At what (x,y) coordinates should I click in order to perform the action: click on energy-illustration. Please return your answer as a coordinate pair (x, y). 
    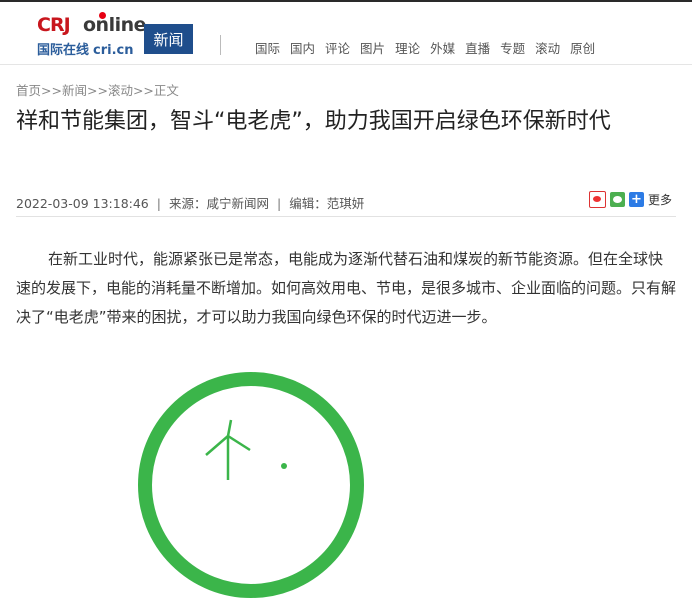
    Looking at the image, I should click on (251, 485).